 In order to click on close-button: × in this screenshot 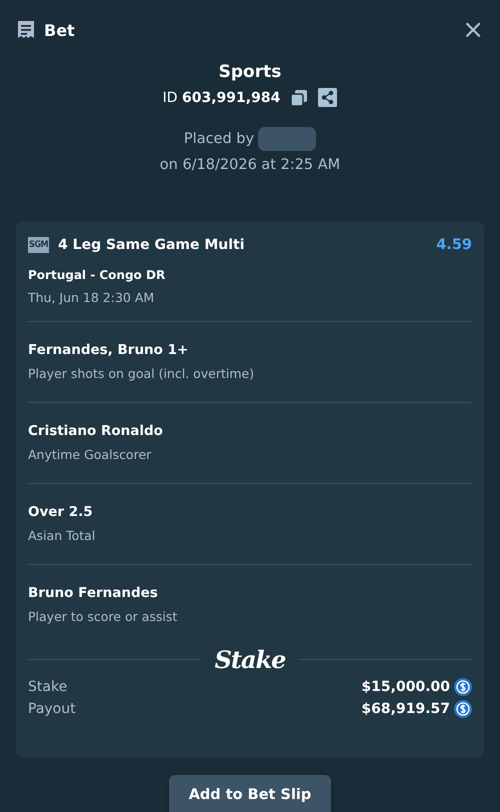, I will do `click(473, 30)`.